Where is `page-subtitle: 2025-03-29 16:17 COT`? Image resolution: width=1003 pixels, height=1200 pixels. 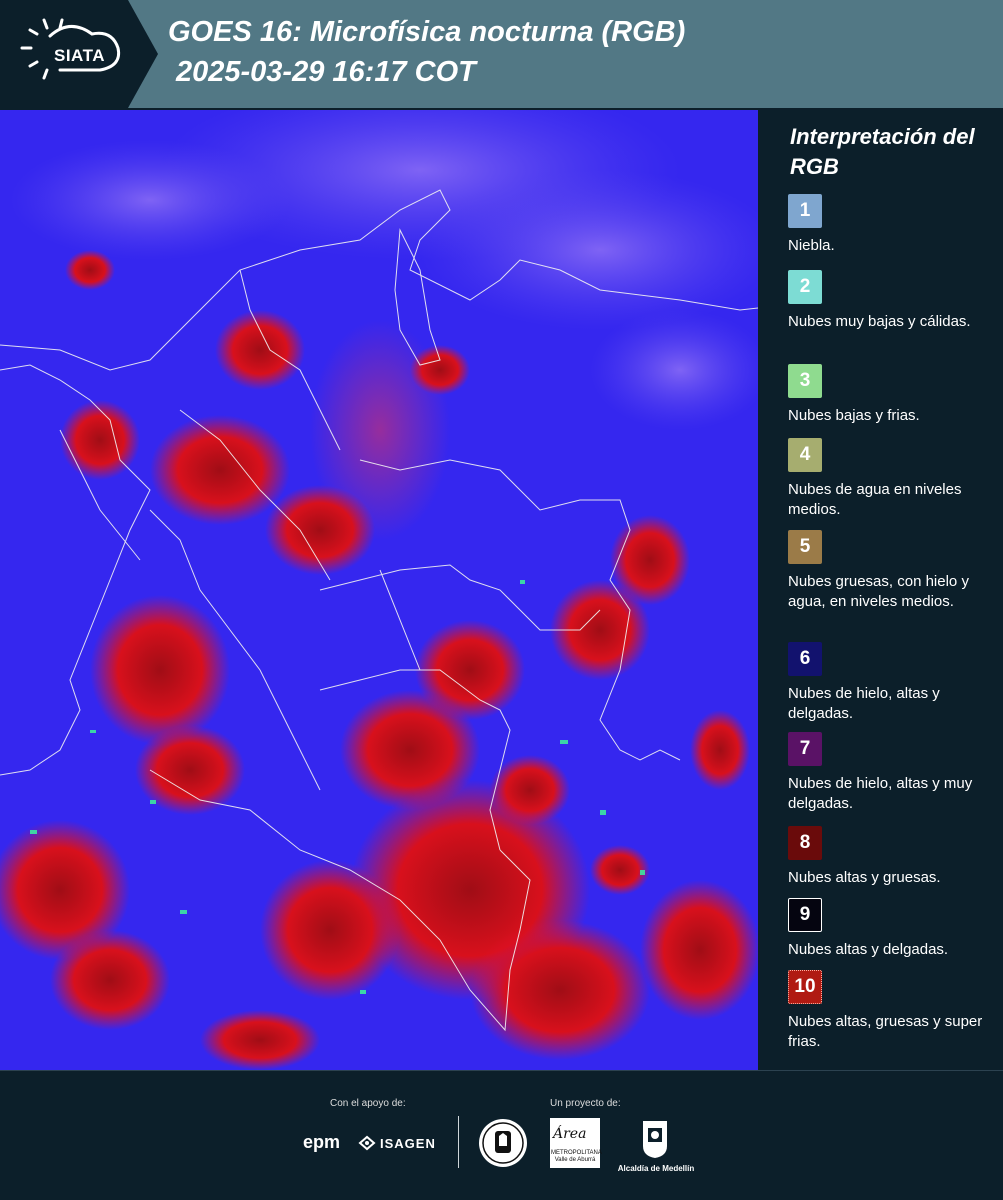
page-subtitle: 2025-03-29 16:17 COT is located at coordinates (326, 72).